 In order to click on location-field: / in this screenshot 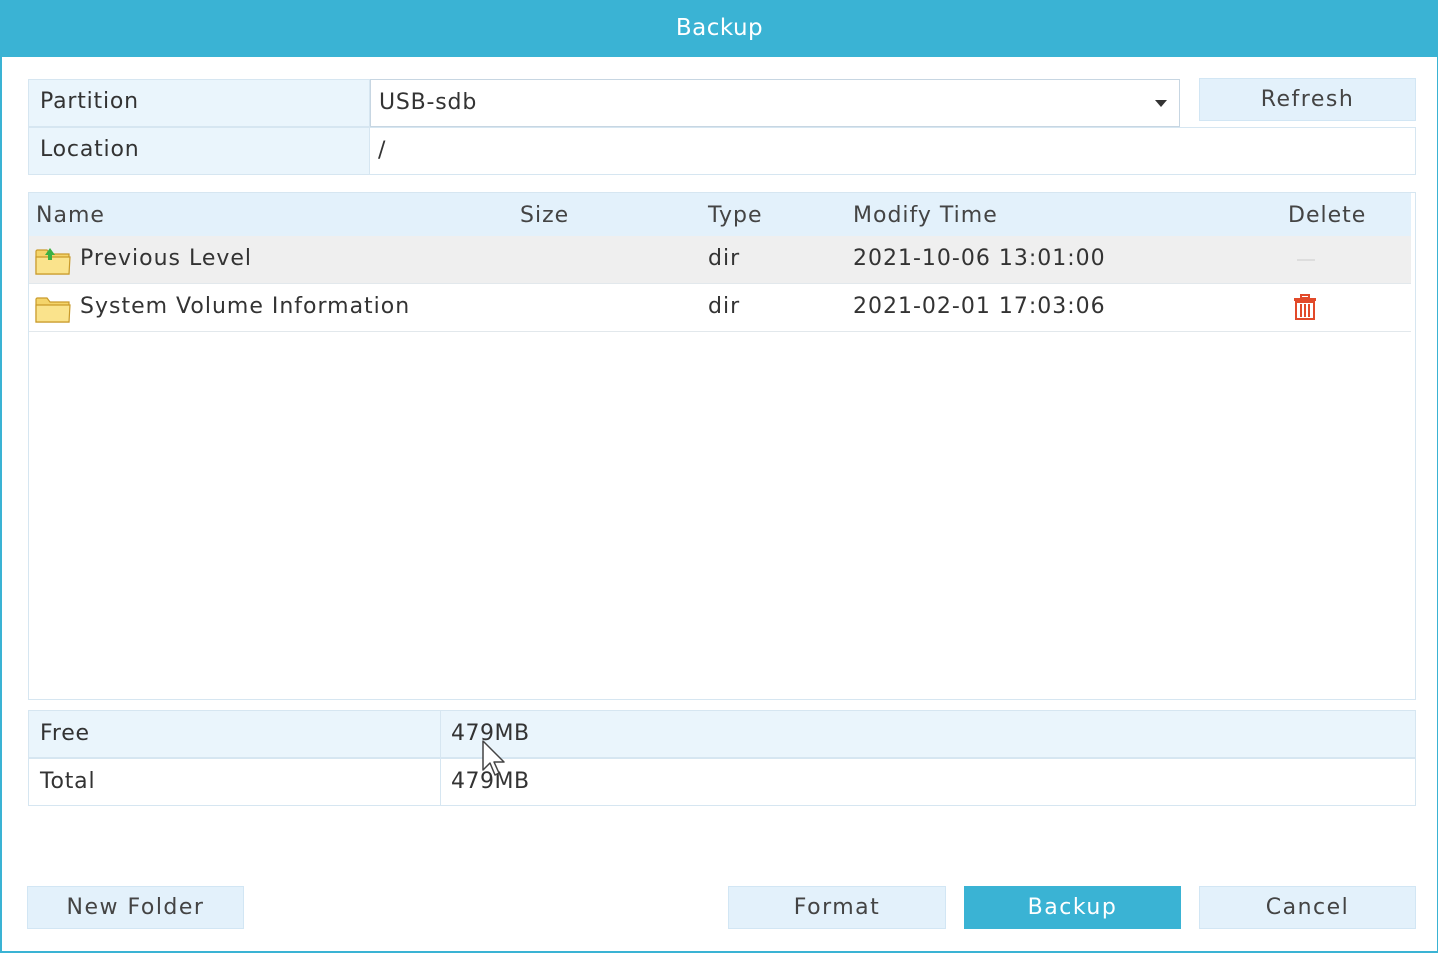, I will do `click(893, 151)`.